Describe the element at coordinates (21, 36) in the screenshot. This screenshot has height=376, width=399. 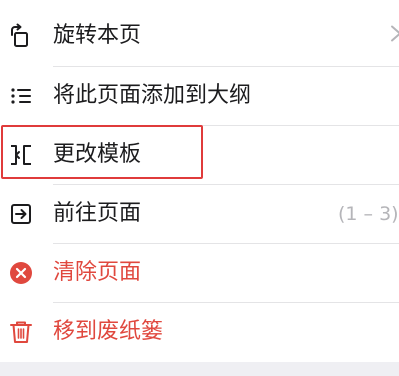
I see `rotate-page-icon` at that location.